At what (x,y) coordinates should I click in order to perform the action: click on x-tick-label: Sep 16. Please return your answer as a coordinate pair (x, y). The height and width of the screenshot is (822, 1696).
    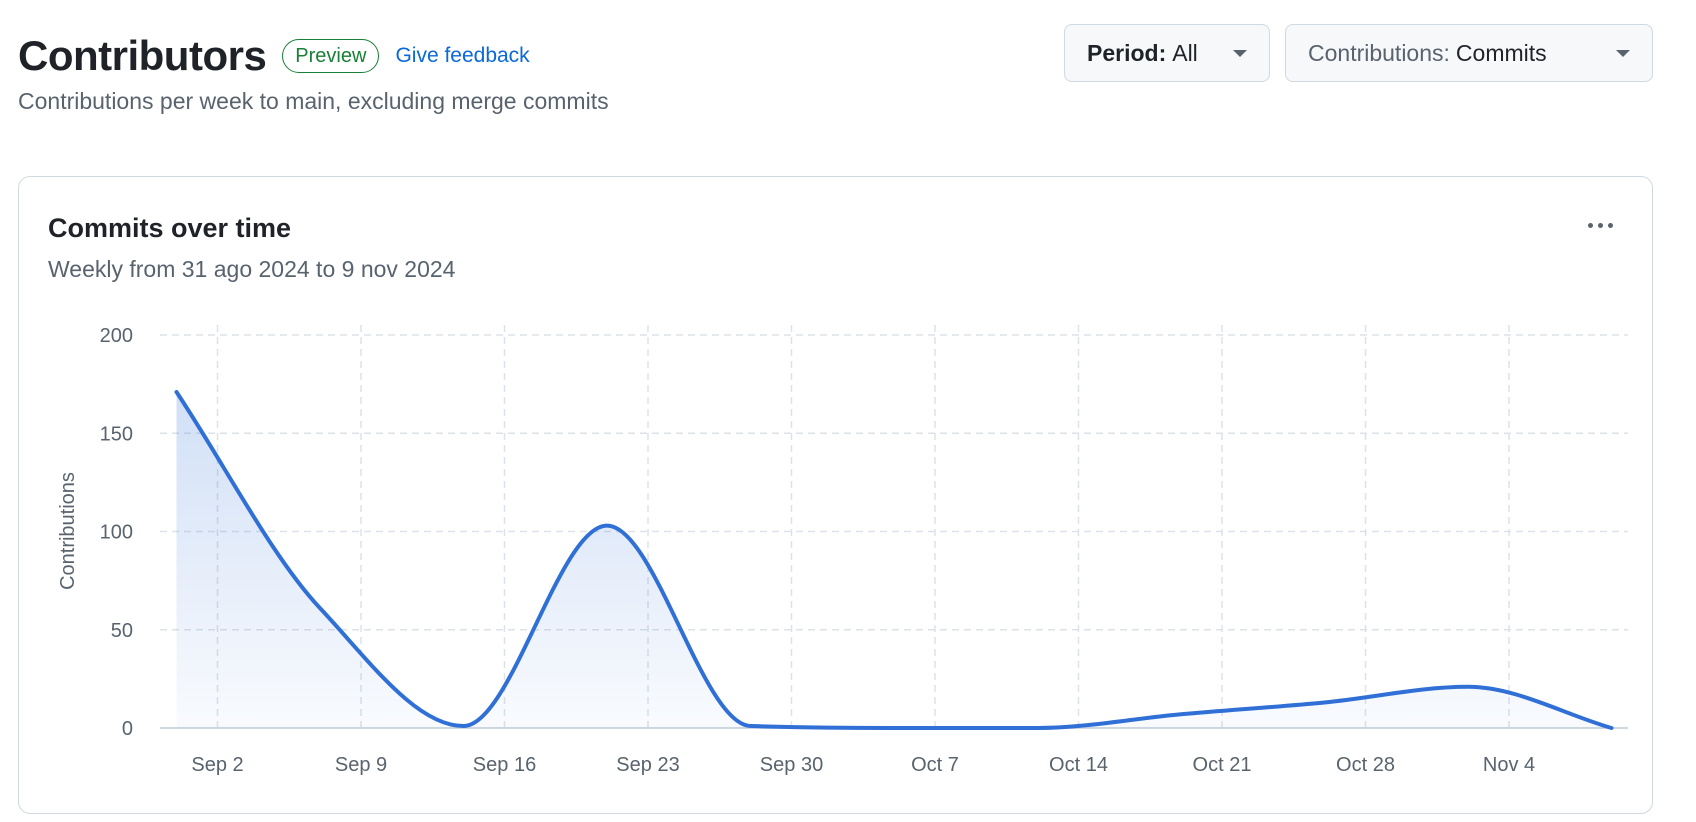
    Looking at the image, I should click on (504, 765).